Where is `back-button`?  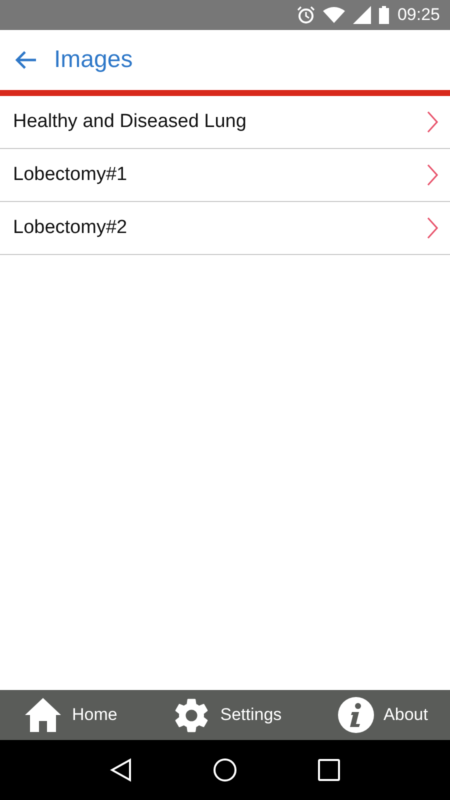
back-button is located at coordinates (26, 60).